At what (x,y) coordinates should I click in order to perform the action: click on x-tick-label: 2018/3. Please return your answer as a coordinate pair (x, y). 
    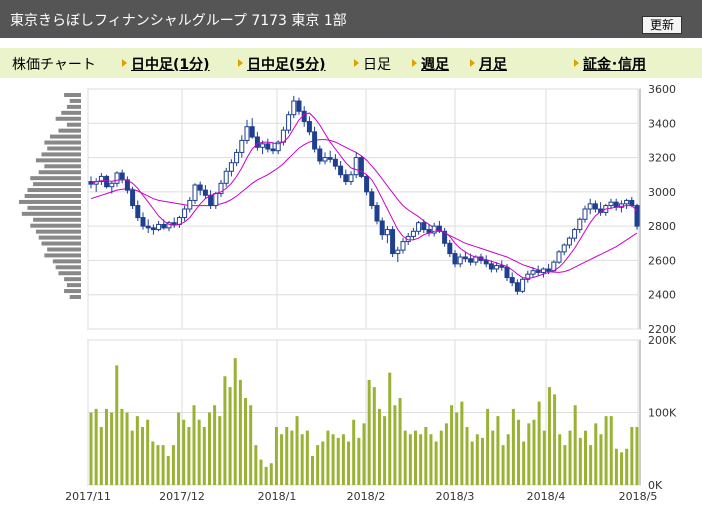
    Looking at the image, I should click on (455, 496).